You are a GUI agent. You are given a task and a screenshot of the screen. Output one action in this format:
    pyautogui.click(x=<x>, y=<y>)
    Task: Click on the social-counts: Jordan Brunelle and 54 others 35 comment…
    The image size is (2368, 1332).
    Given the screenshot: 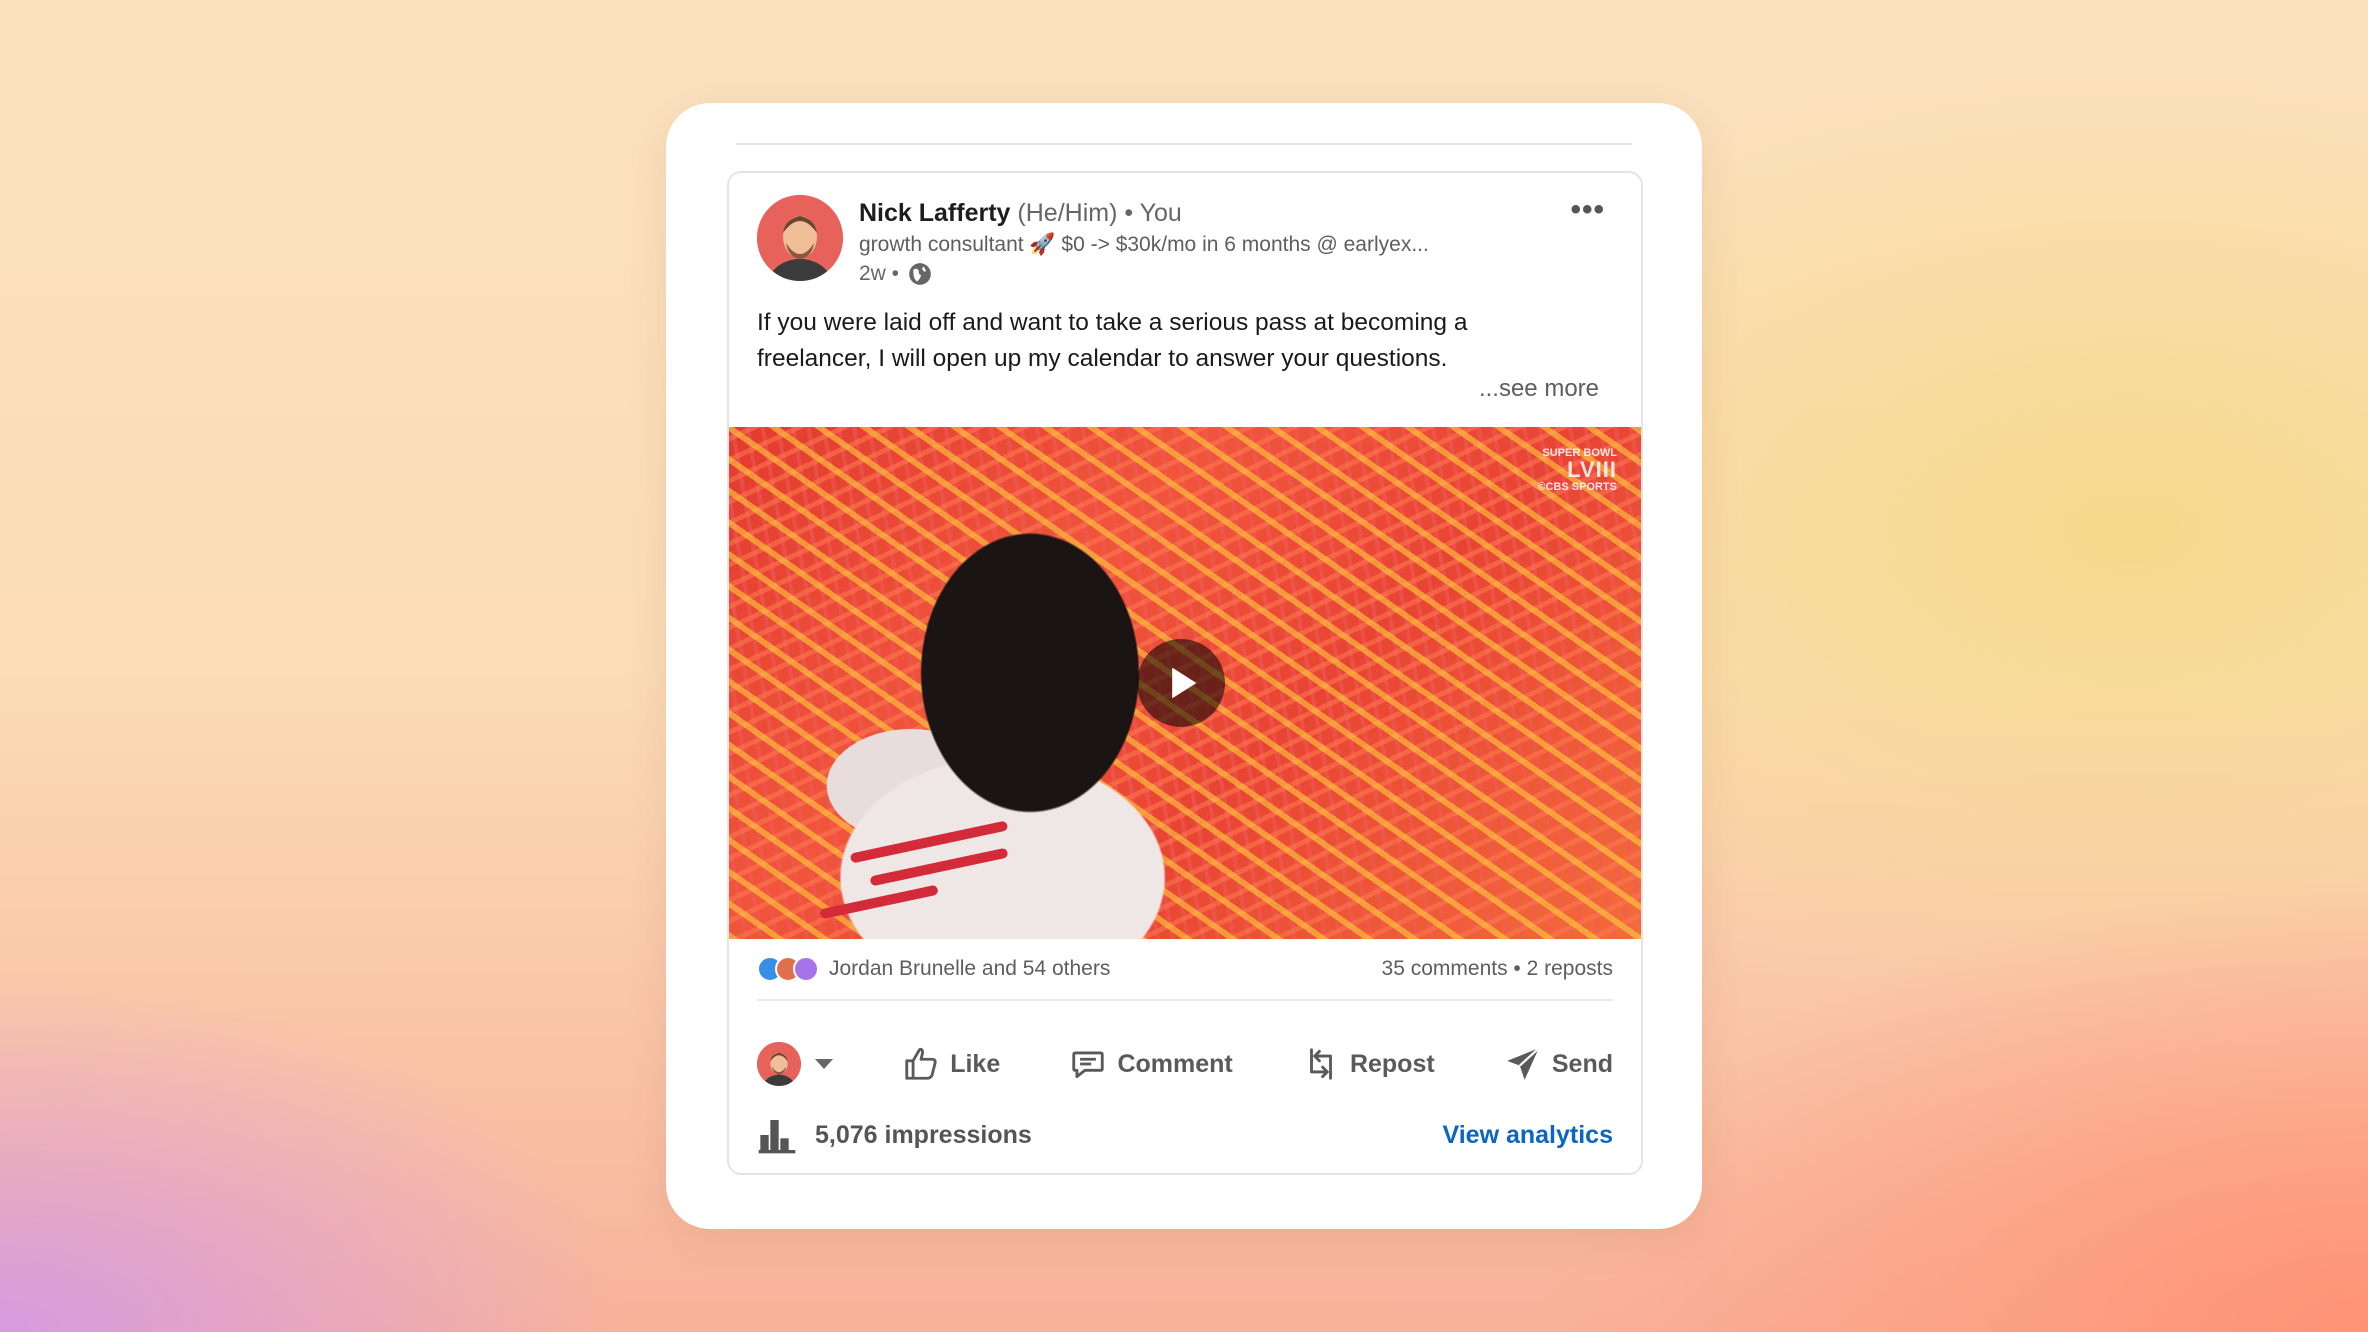 What is the action you would take?
    pyautogui.click(x=1185, y=969)
    